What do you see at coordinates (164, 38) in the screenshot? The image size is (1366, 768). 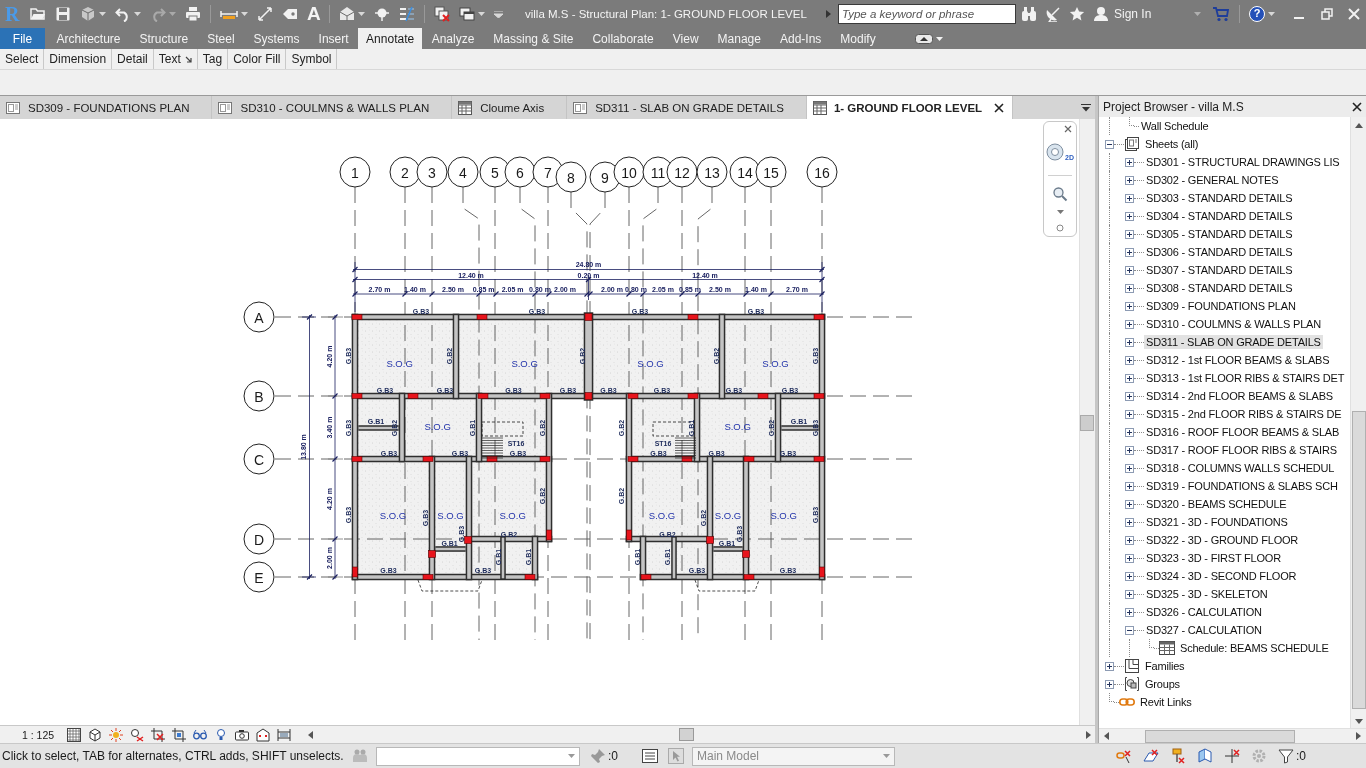 I see `ribbon-tab: Structure` at bounding box center [164, 38].